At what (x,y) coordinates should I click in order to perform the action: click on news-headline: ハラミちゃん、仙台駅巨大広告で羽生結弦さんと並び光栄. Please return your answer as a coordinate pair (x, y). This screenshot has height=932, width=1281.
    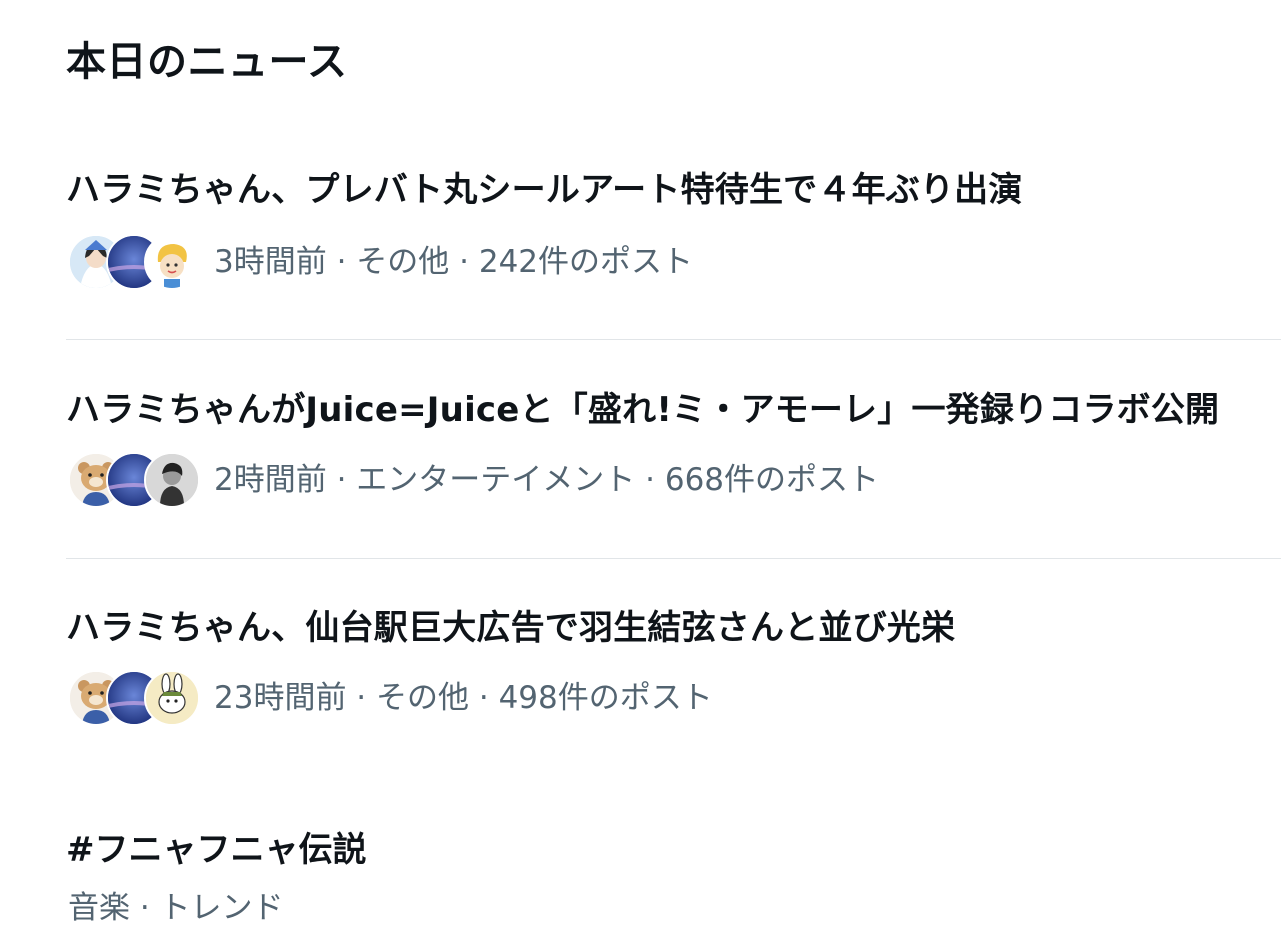
    Looking at the image, I should click on (510, 628).